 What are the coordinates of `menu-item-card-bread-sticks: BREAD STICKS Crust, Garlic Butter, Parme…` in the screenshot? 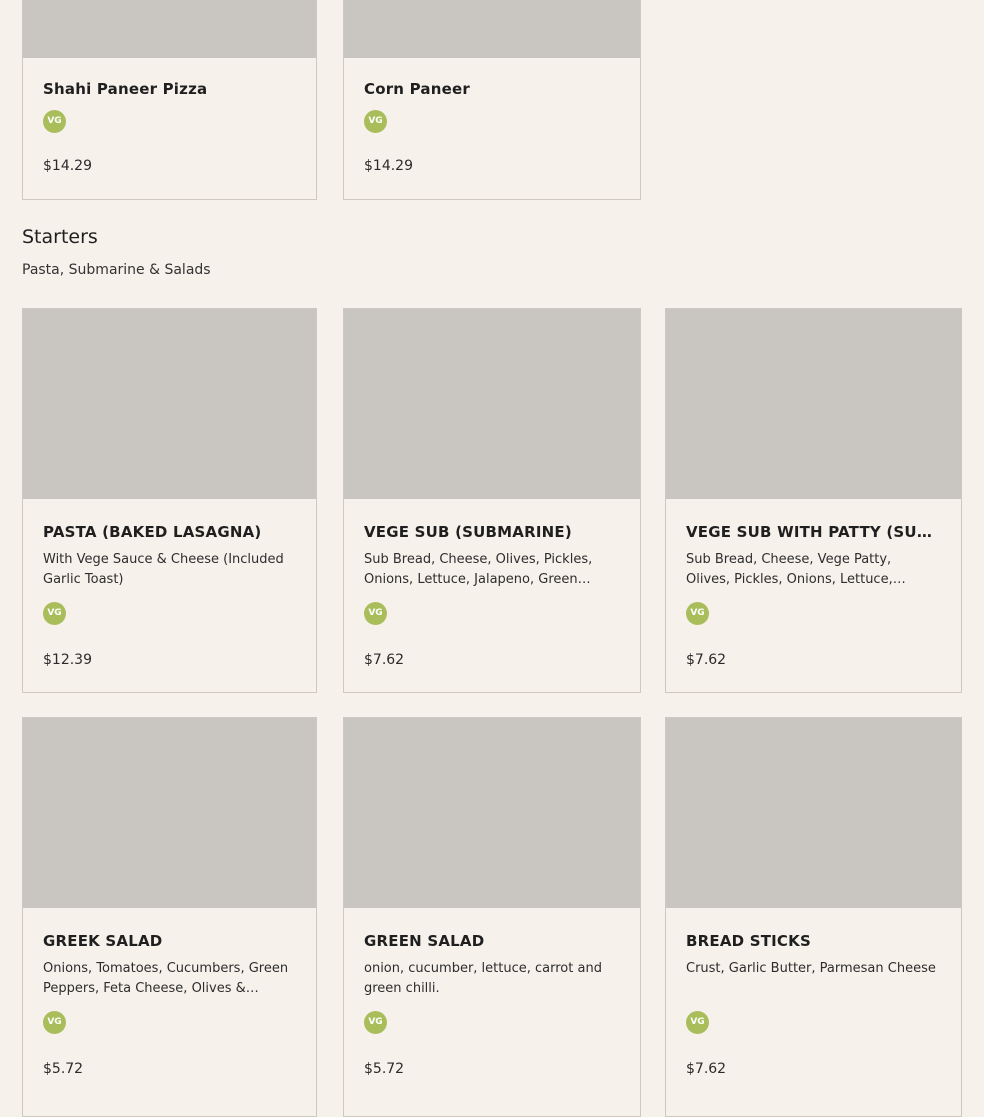 It's located at (813, 917).